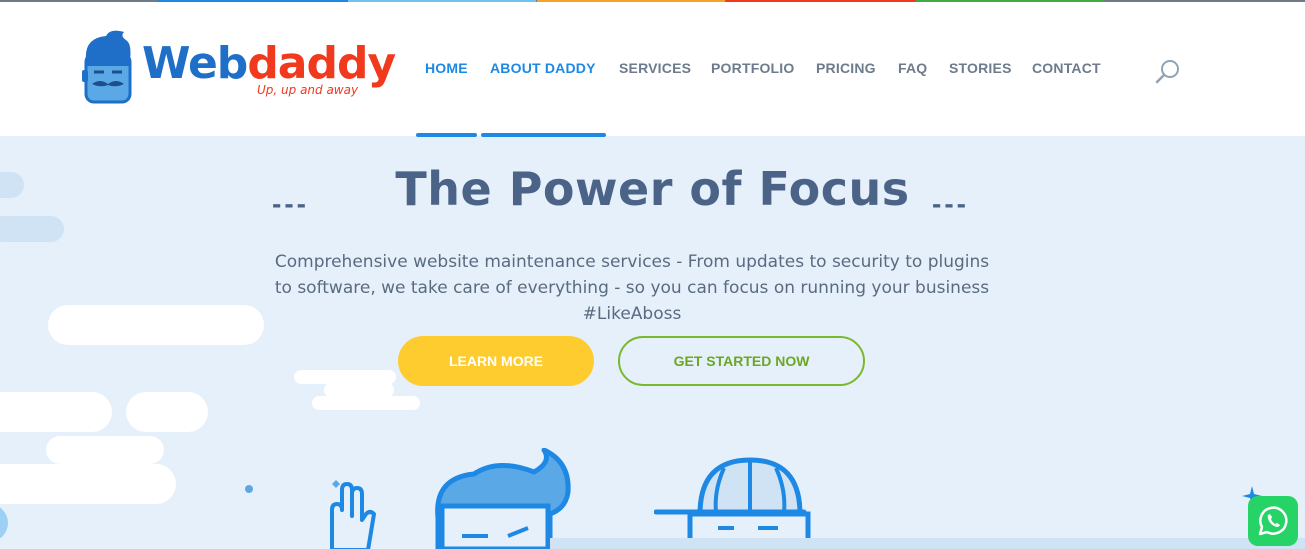 This screenshot has height=549, width=1305. Describe the element at coordinates (4, 523) in the screenshot. I see `bubble-decoration` at that location.